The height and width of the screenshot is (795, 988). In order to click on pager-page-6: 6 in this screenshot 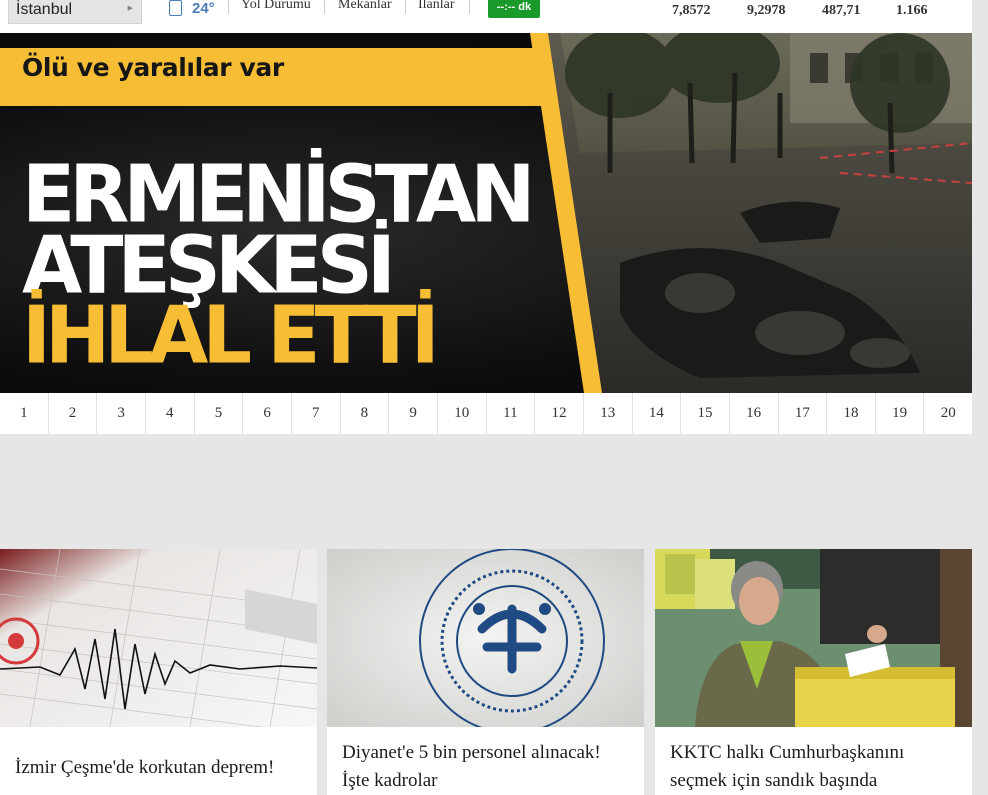, I will do `click(267, 413)`.